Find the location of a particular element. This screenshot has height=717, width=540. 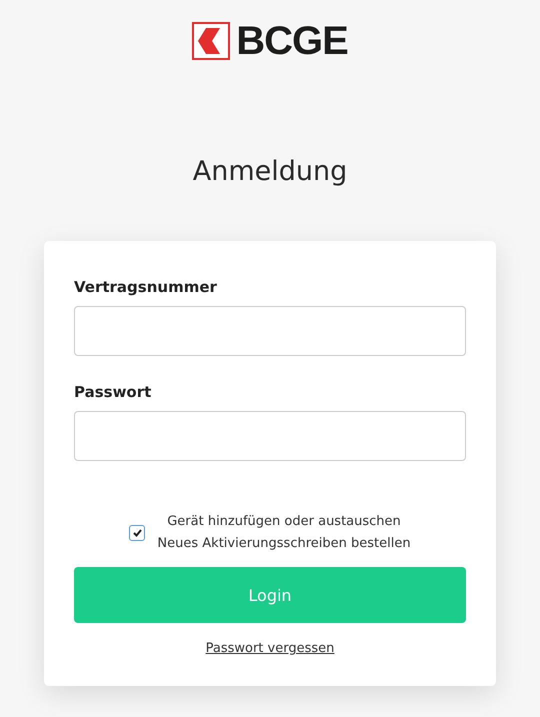

checkbox is located at coordinates (137, 533).